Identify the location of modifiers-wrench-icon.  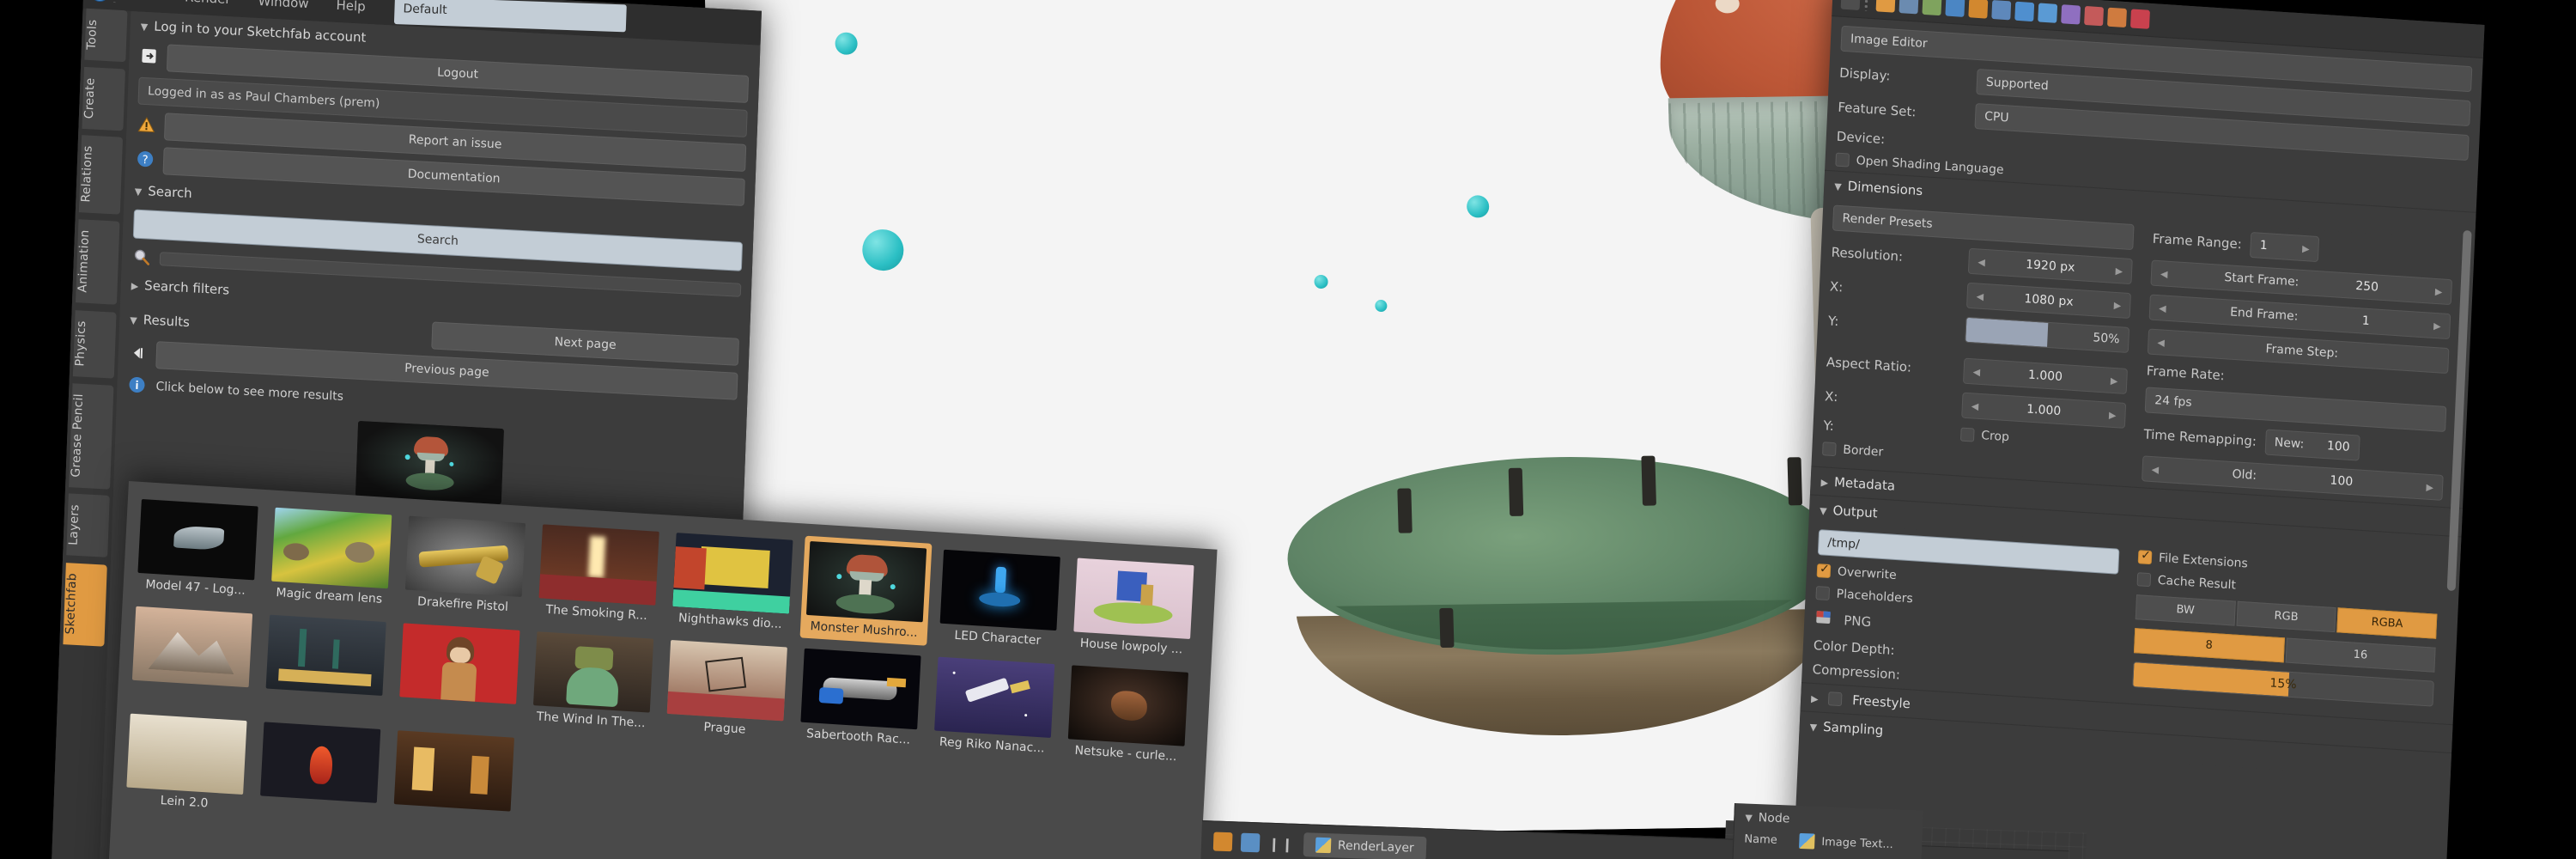
(2025, 11).